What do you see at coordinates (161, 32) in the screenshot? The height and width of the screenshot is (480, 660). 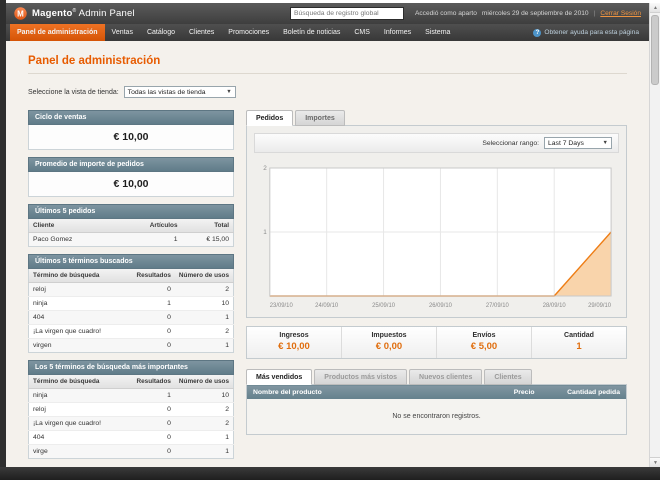 I see `nav-item-catalogo: Catálogo` at bounding box center [161, 32].